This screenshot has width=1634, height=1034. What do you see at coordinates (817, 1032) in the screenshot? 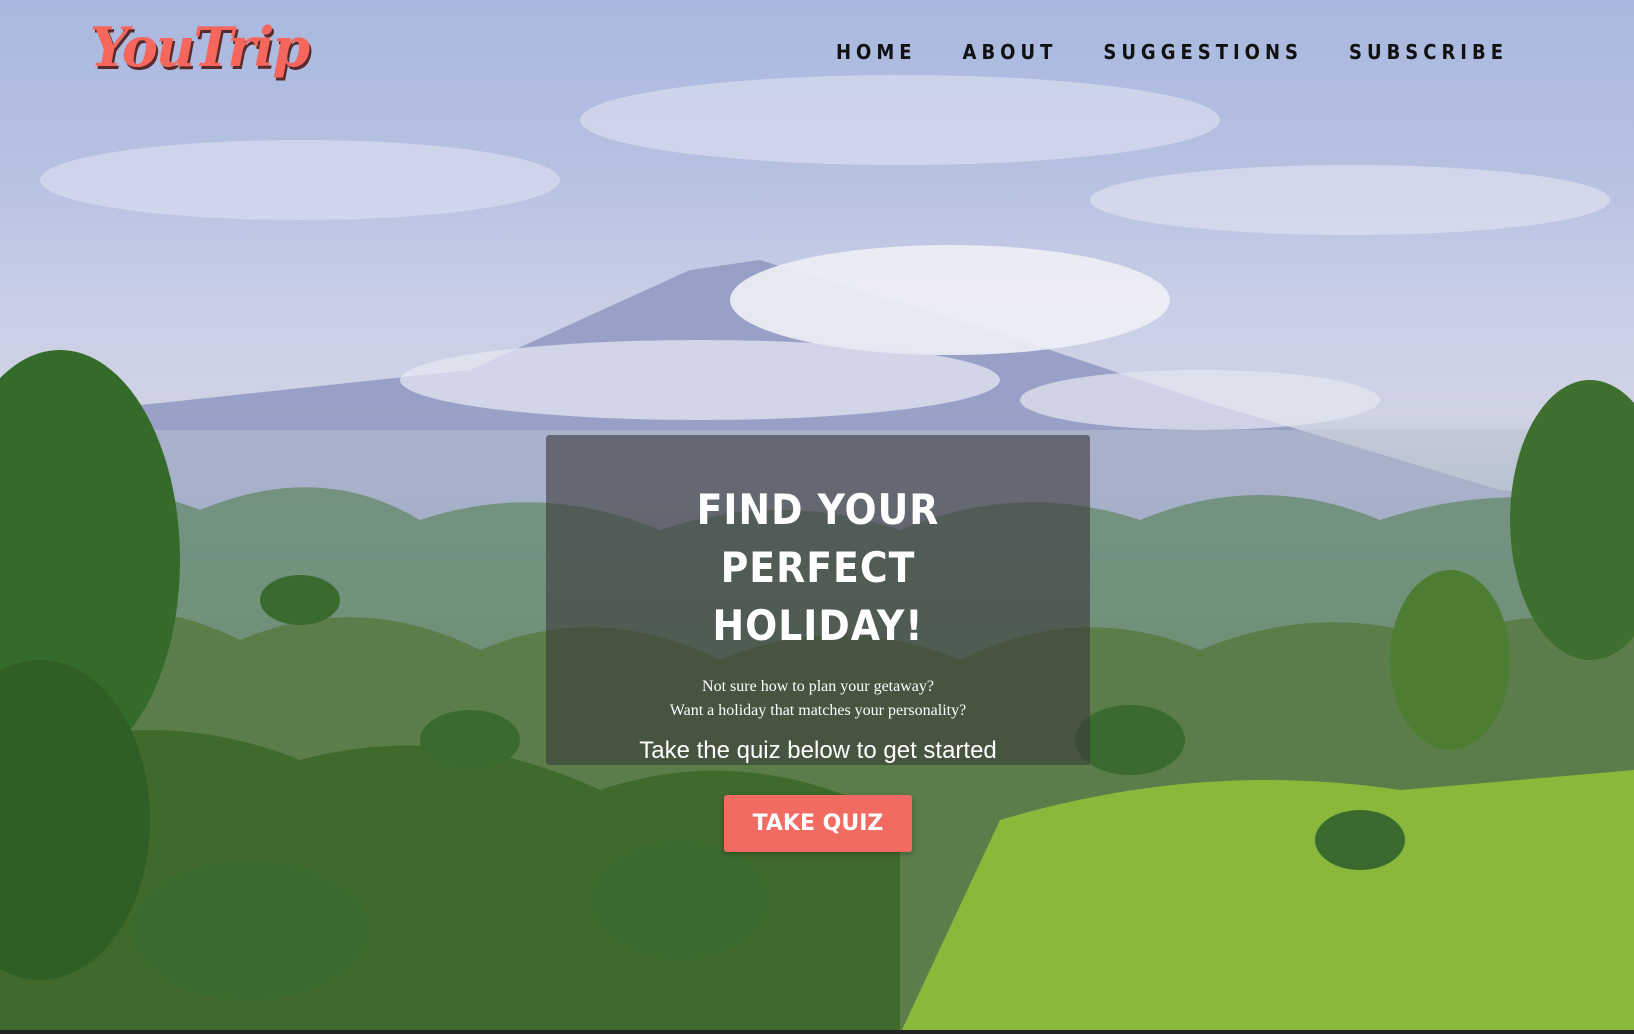
I see `bottom-edge-bar` at bounding box center [817, 1032].